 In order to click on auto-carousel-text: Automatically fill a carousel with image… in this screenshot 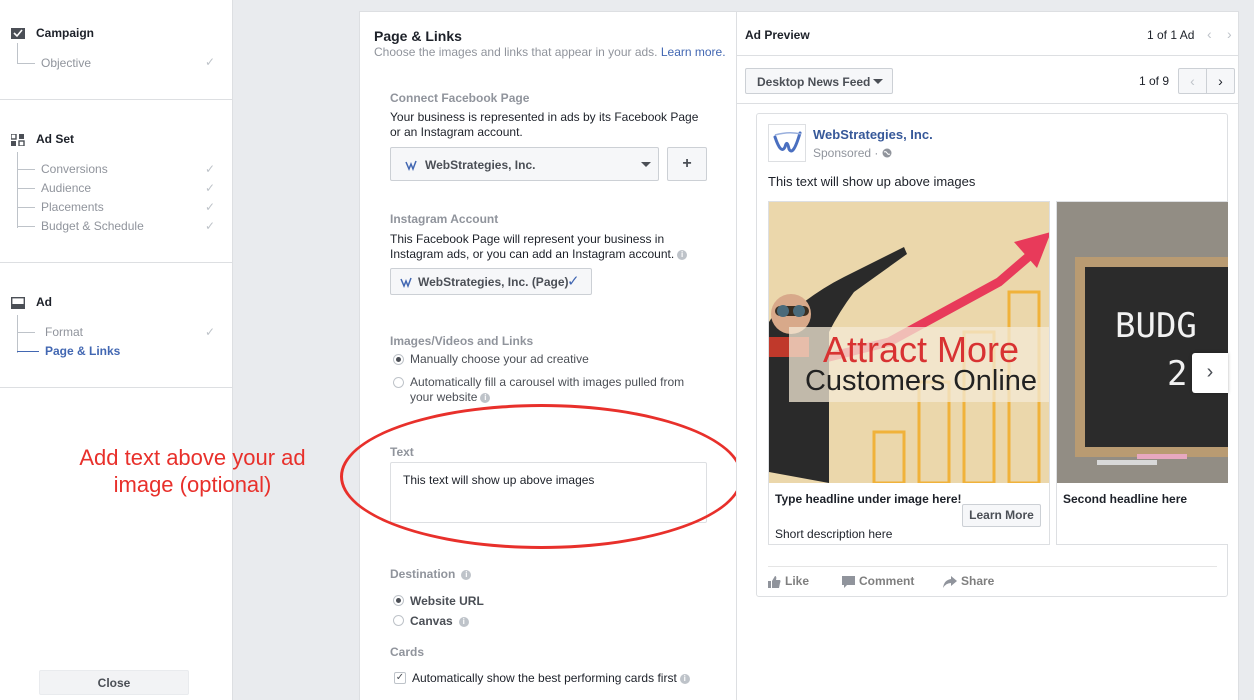, I will do `click(547, 389)`.